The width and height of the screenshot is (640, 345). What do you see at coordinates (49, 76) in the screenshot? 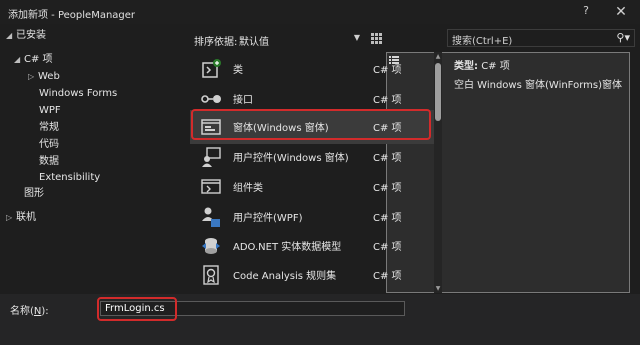
I see `tree-item-label: Web` at bounding box center [49, 76].